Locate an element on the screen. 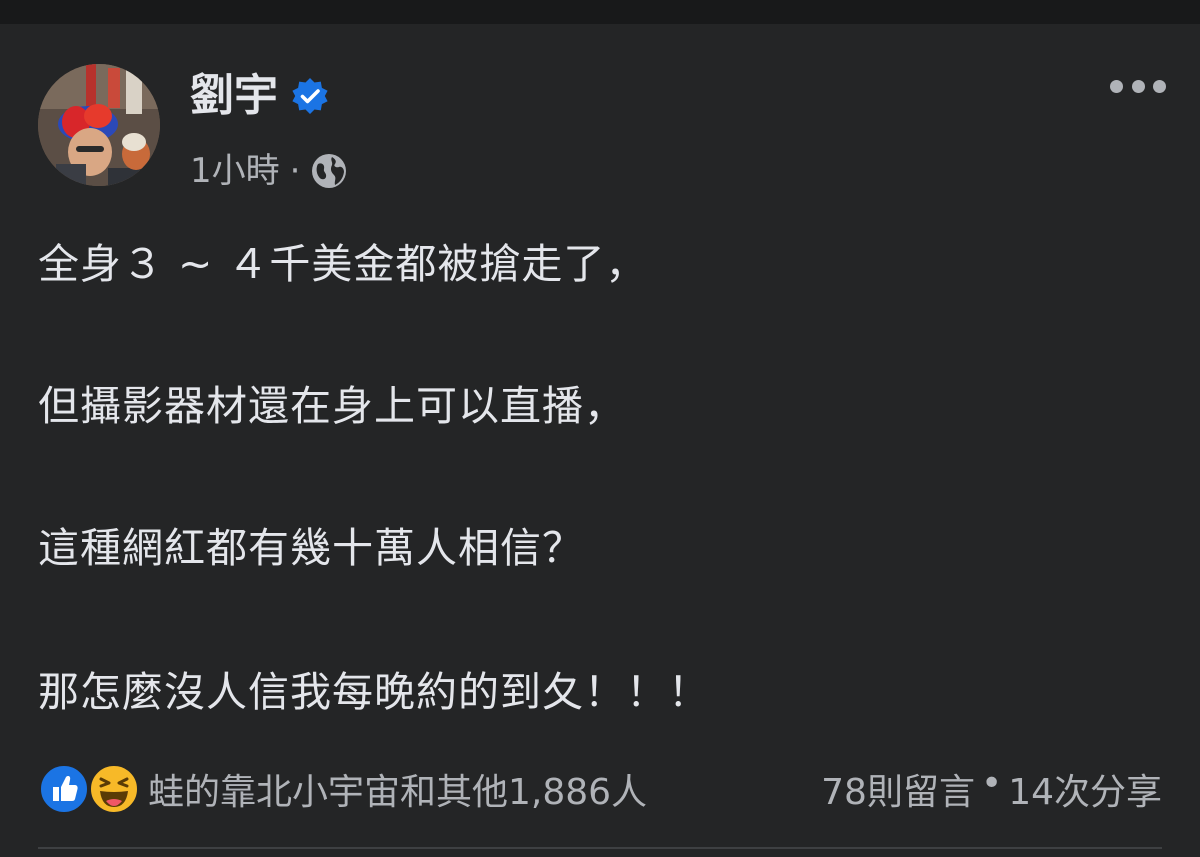  author-avatar is located at coordinates (99, 125).